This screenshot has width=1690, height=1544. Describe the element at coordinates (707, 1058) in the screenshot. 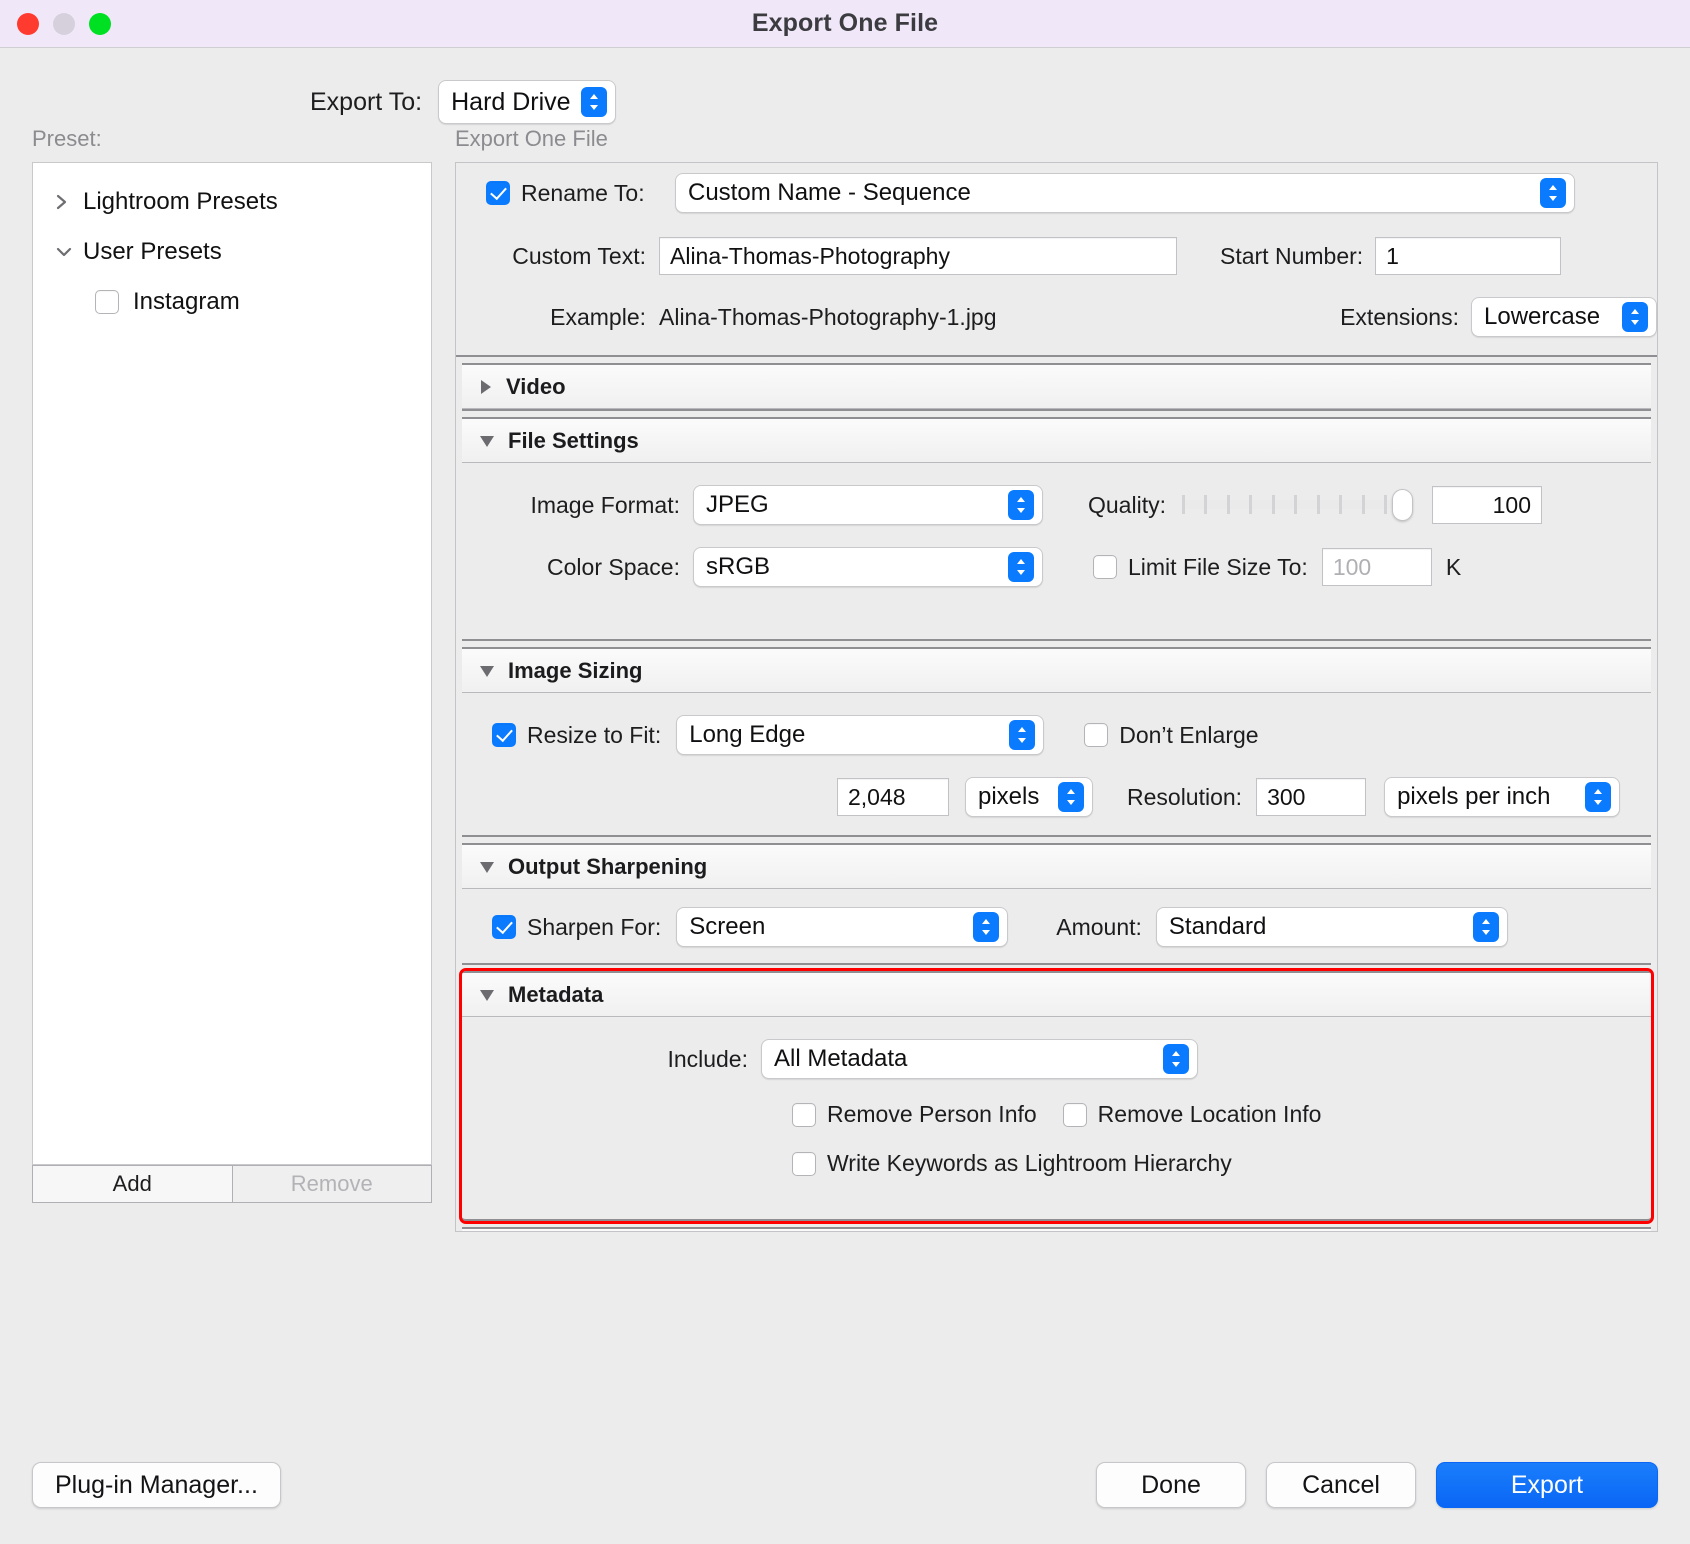

I see `include-label: Include:` at that location.